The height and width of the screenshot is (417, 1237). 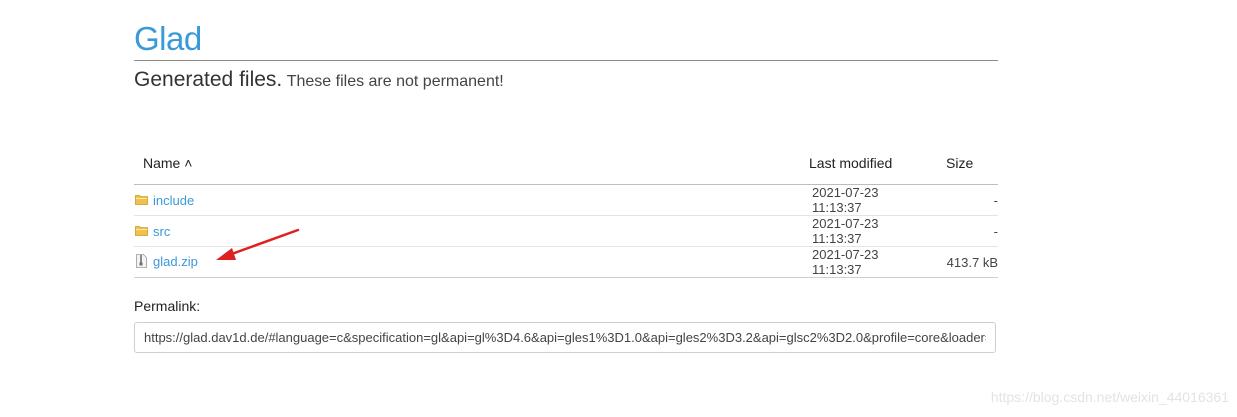 What do you see at coordinates (167, 306) in the screenshot?
I see `permalink-label: Permalink:` at bounding box center [167, 306].